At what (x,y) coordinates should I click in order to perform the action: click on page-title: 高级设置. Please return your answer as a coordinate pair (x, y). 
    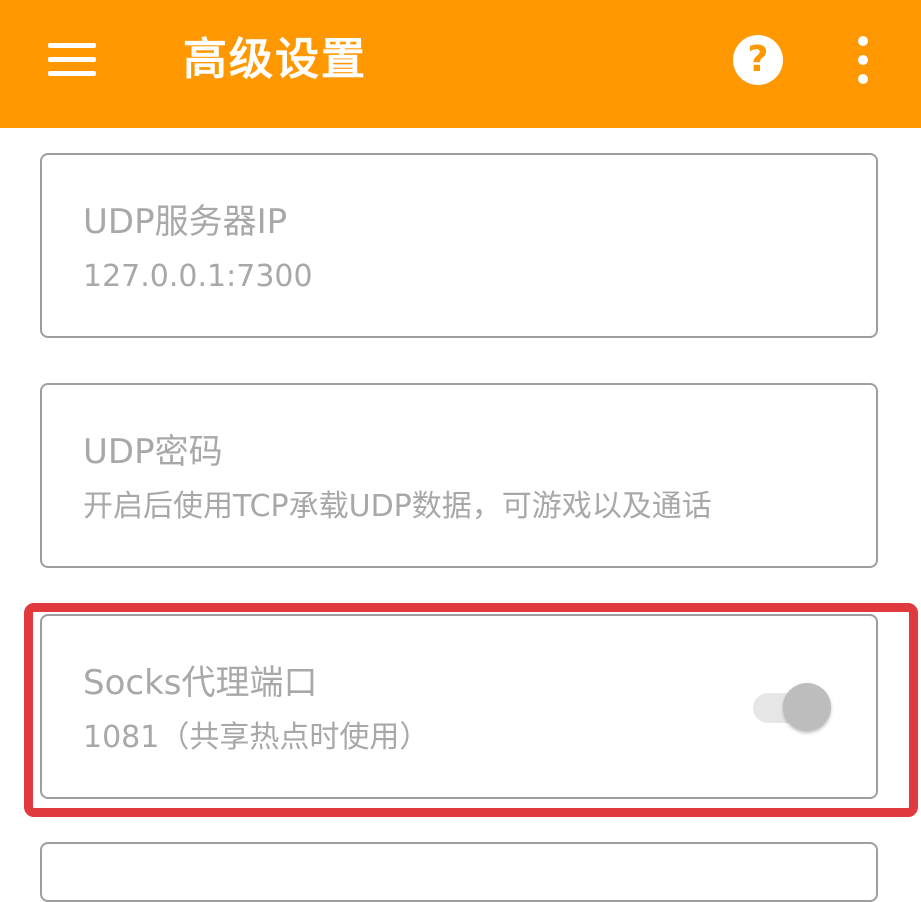
    Looking at the image, I should click on (275, 59).